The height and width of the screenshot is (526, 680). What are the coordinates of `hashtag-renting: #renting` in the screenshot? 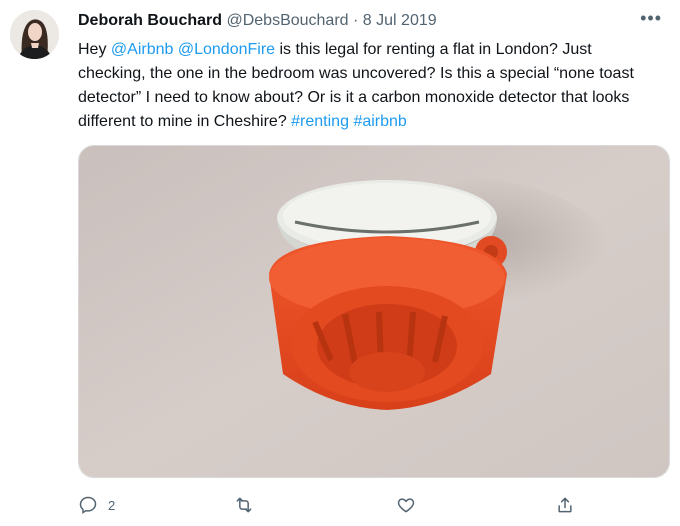 It's located at (320, 121).